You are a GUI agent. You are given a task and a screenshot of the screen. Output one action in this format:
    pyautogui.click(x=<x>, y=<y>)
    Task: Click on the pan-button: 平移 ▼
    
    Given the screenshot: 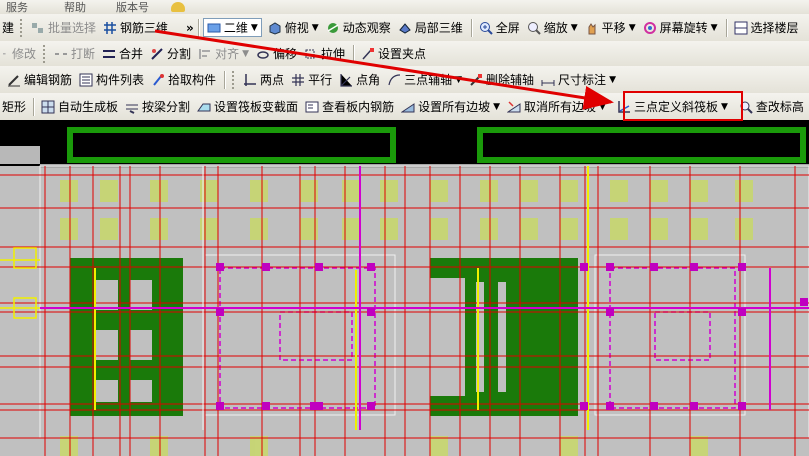 What is the action you would take?
    pyautogui.click(x=610, y=28)
    